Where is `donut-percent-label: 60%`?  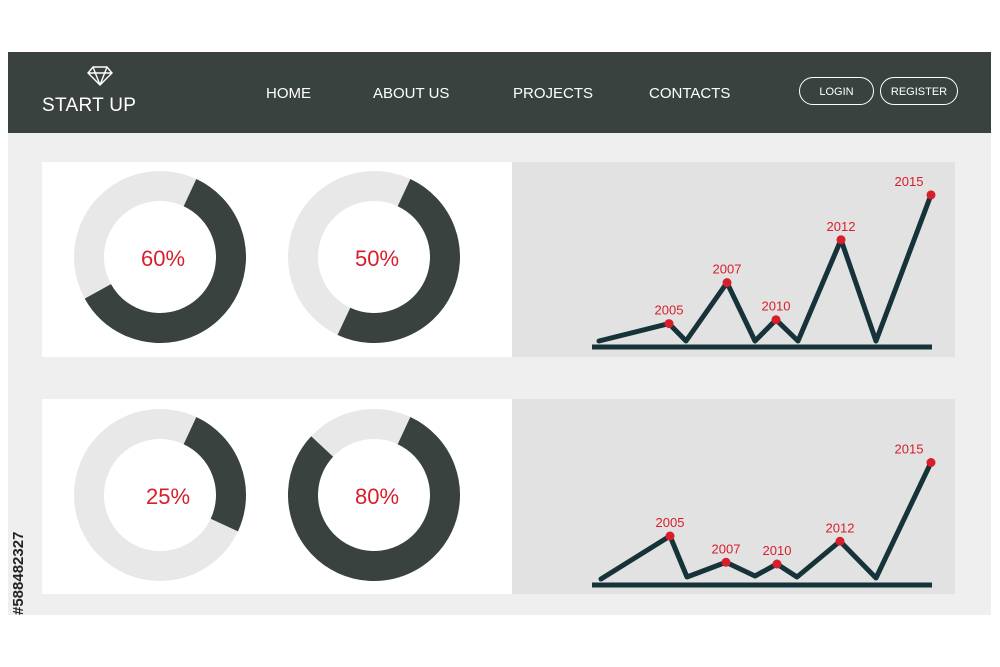 donut-percent-label: 60% is located at coordinates (163, 258).